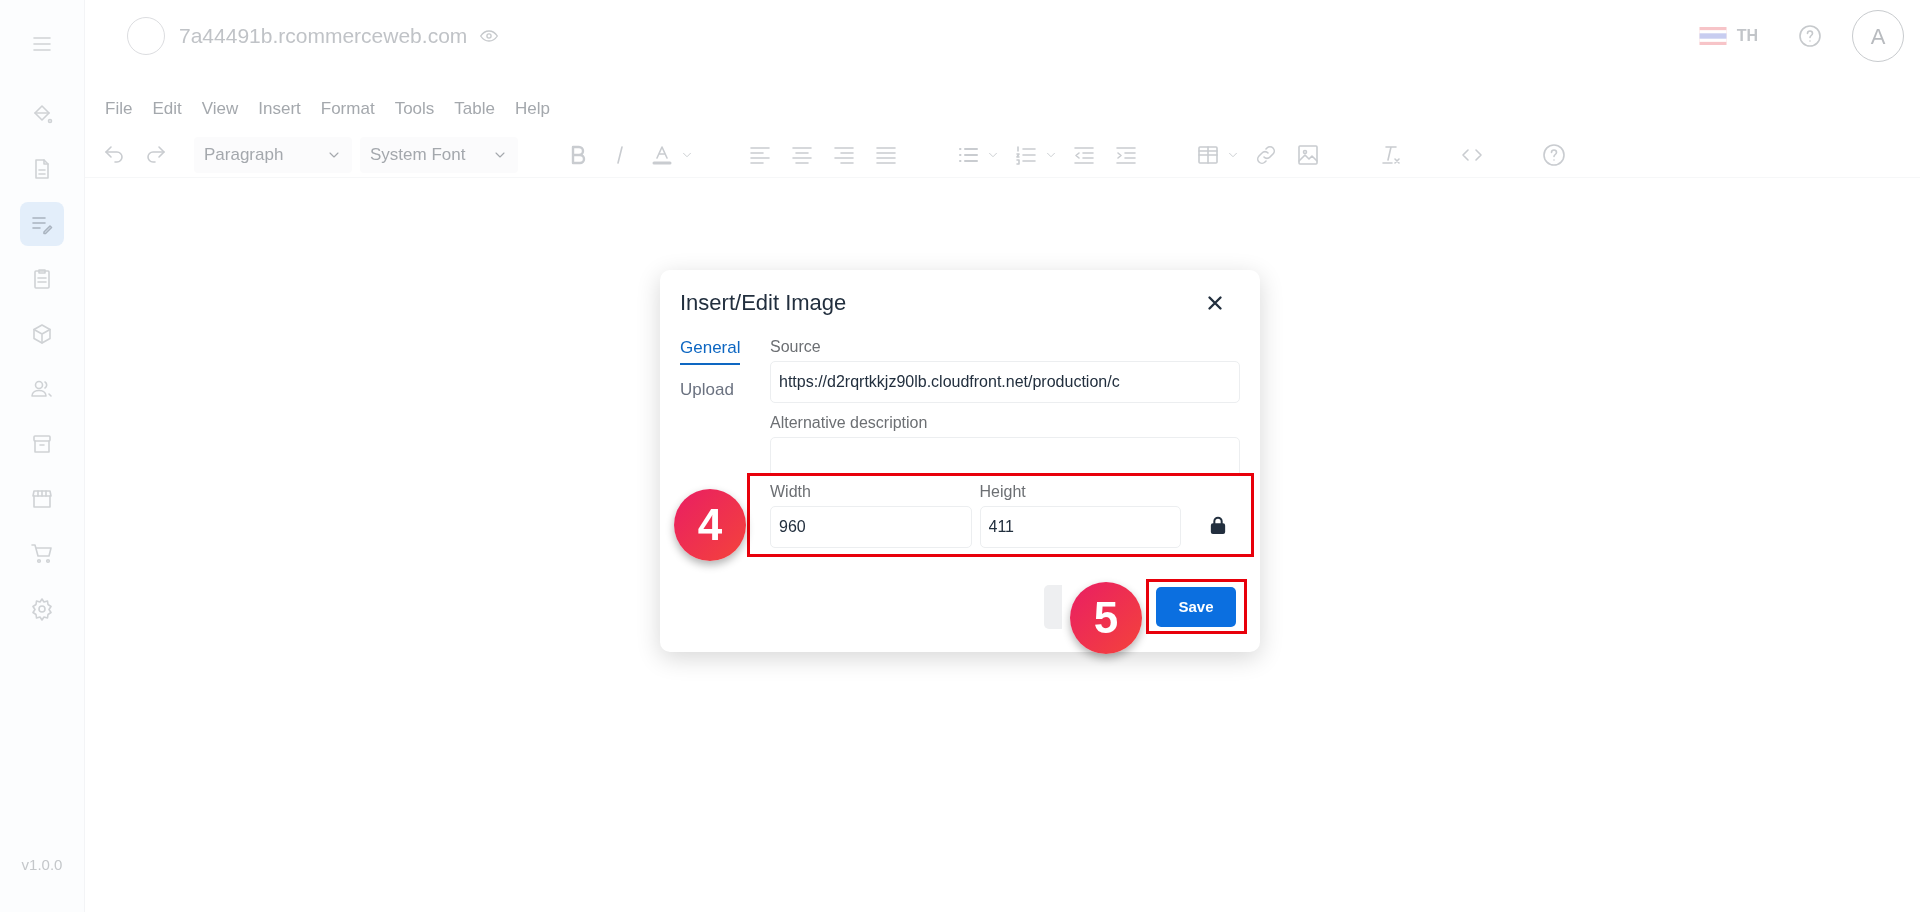 This screenshot has height=912, width=1920. Describe the element at coordinates (1308, 155) in the screenshot. I see `image-icon` at that location.